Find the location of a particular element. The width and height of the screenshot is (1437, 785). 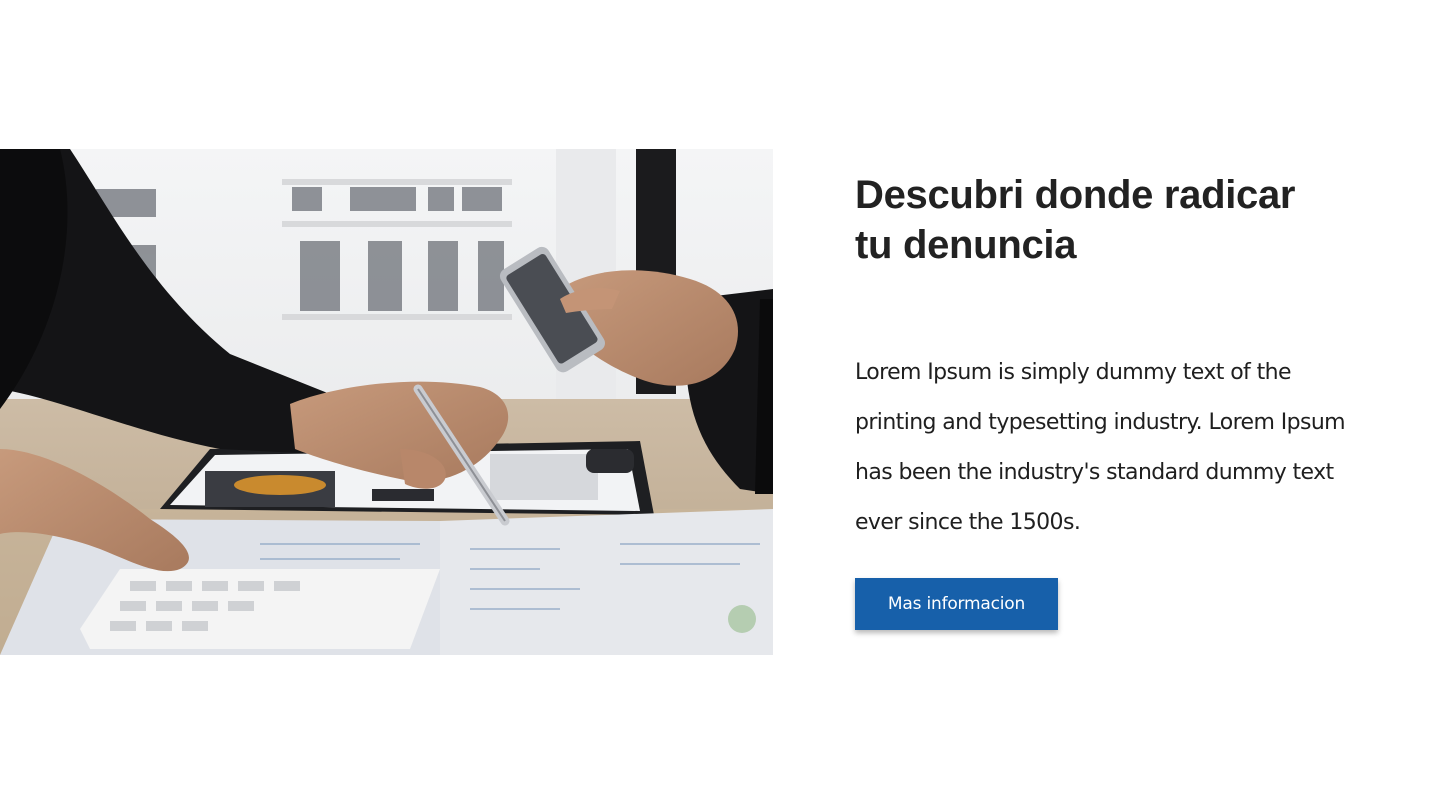

more-info-button: Mas informacion is located at coordinates (956, 604).